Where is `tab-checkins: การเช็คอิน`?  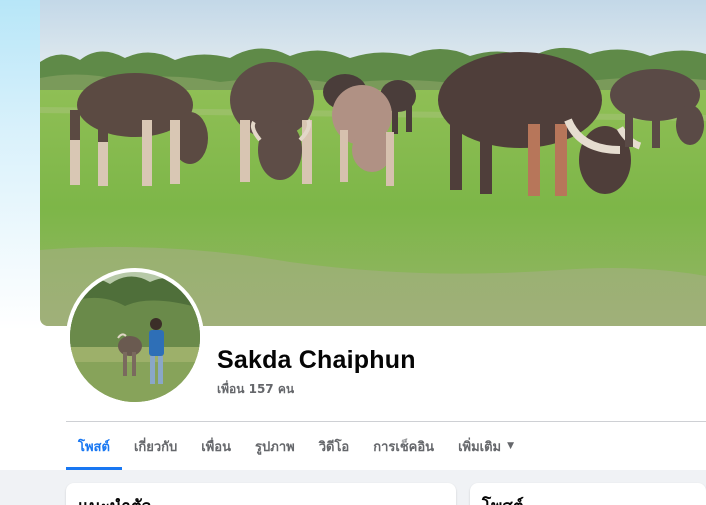
tab-checkins: การเช็คอิน is located at coordinates (403, 446).